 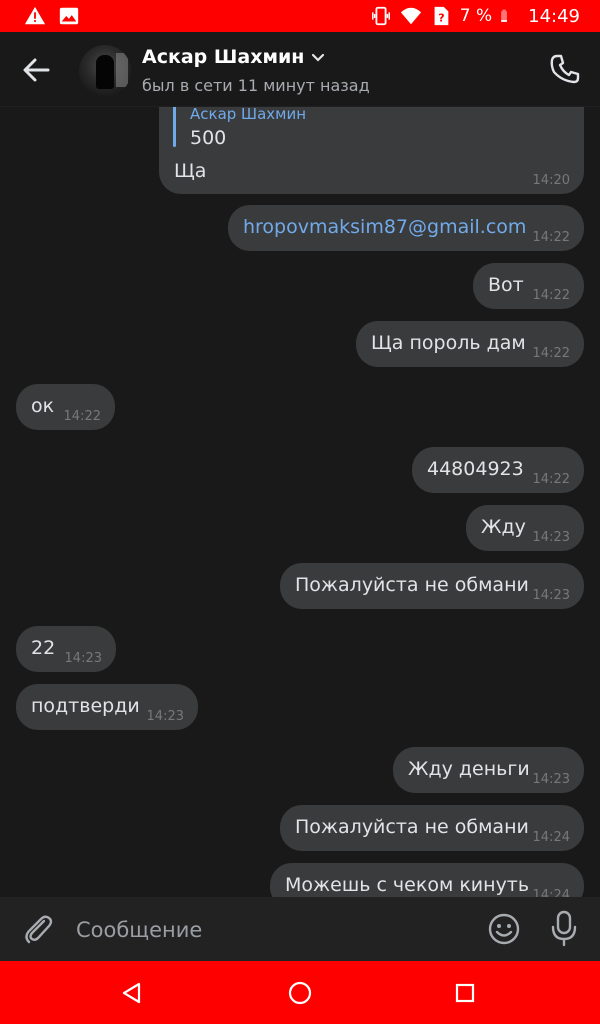 What do you see at coordinates (469, 769) in the screenshot?
I see `message-text: Жду деньги` at bounding box center [469, 769].